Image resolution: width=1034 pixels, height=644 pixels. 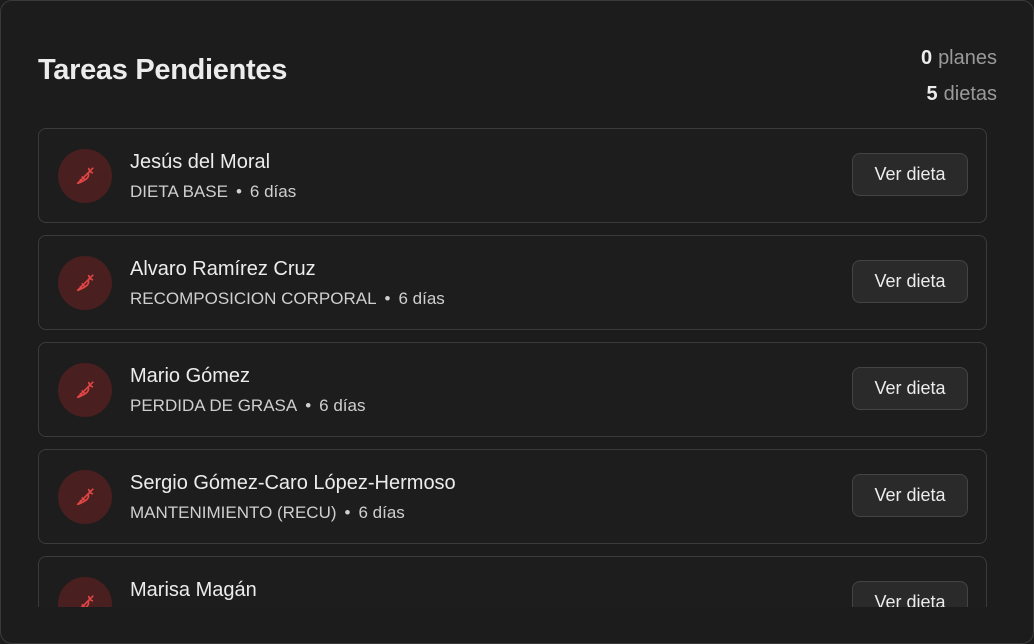 I want to click on counters: 0 planes 5 dietas, so click(x=959, y=76).